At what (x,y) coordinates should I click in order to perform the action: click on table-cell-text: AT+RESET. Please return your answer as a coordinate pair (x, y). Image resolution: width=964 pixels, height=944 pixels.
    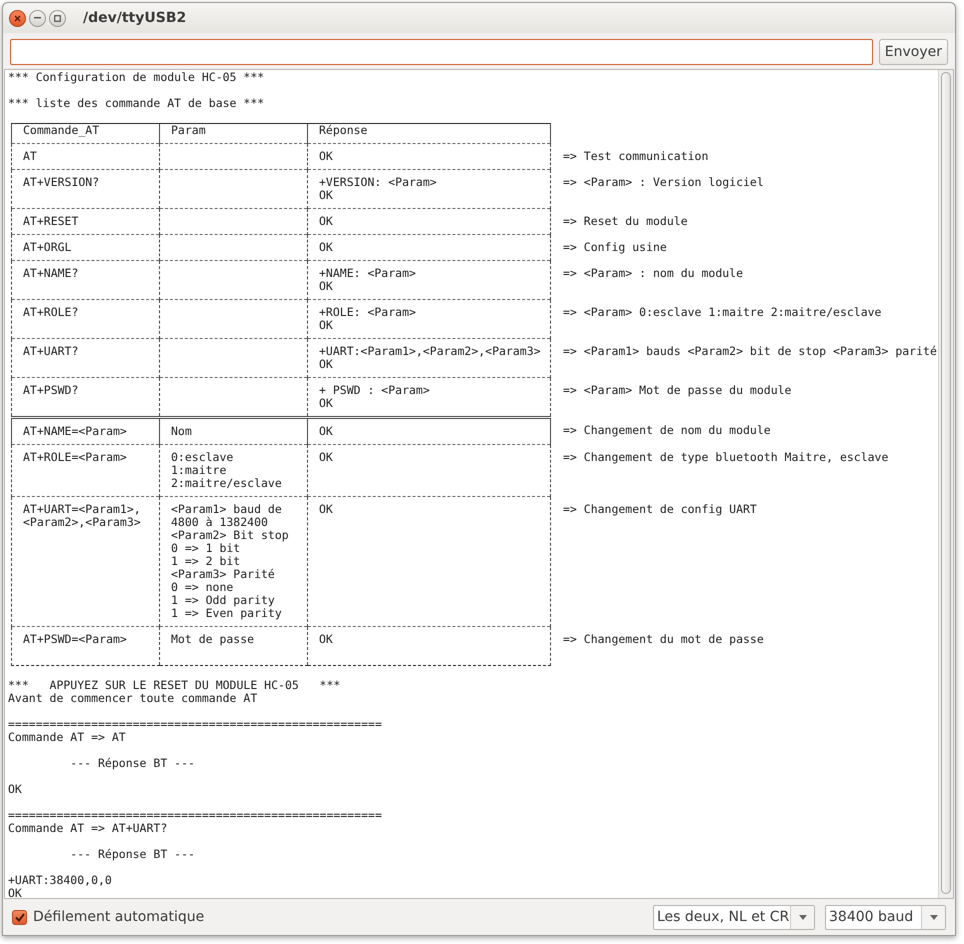
    Looking at the image, I should click on (51, 221).